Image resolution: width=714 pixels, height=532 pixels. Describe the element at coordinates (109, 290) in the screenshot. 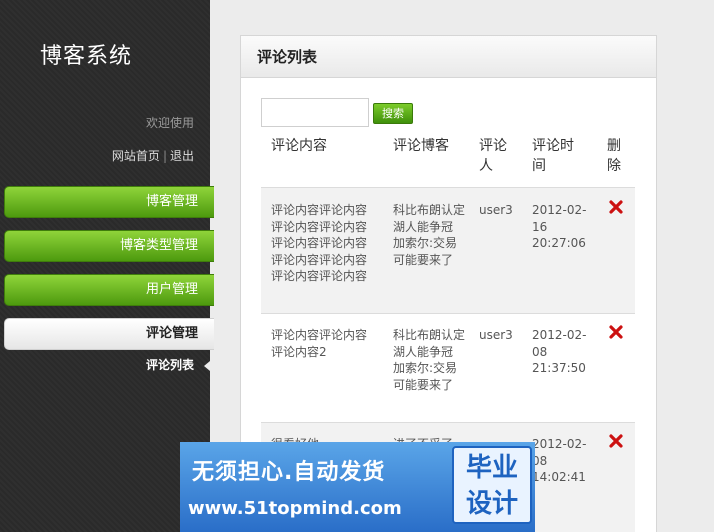

I see `nav-user-management: 用户管理` at that location.